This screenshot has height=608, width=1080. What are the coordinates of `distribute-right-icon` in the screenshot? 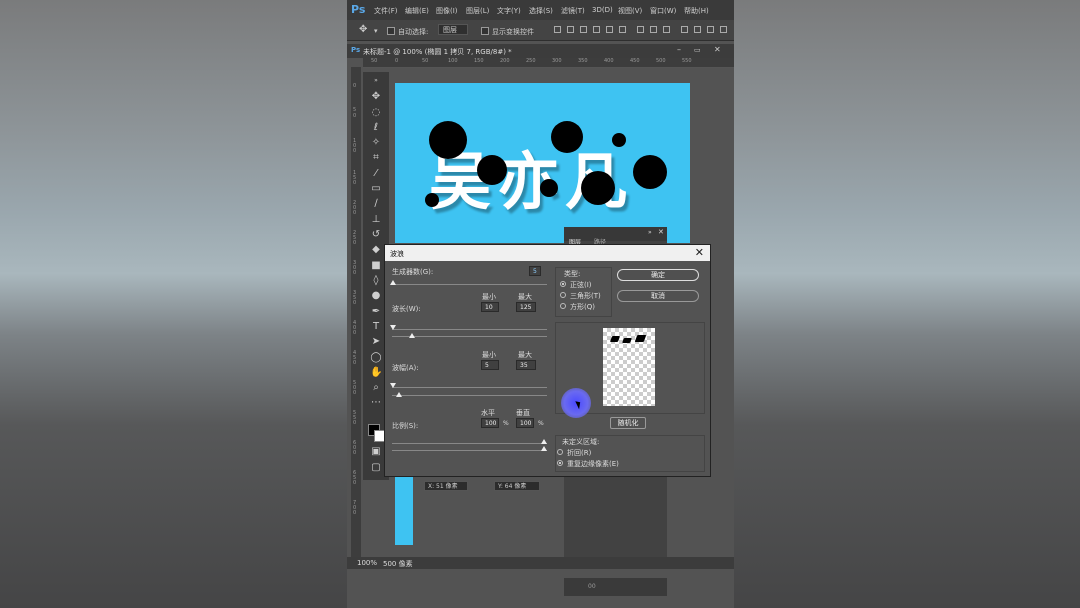 It's located at (710, 29).